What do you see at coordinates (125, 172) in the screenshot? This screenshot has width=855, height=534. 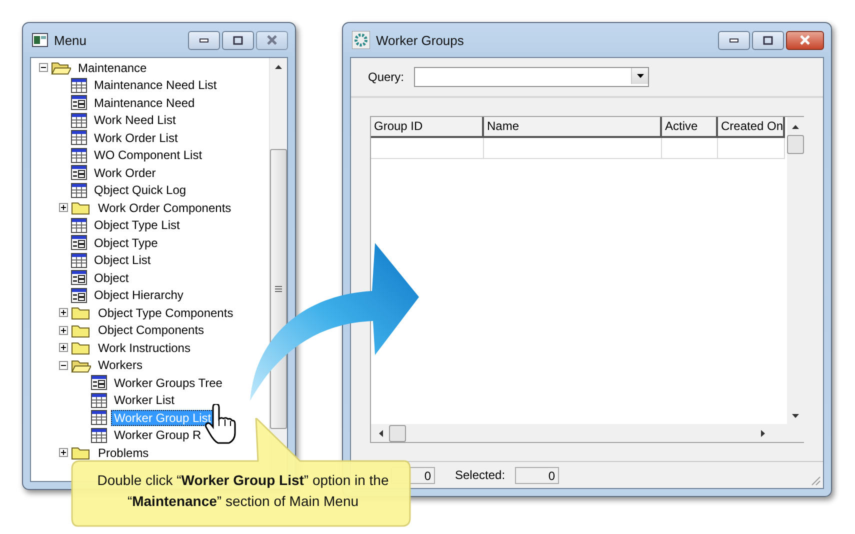 I see `tree-item: Work Order` at bounding box center [125, 172].